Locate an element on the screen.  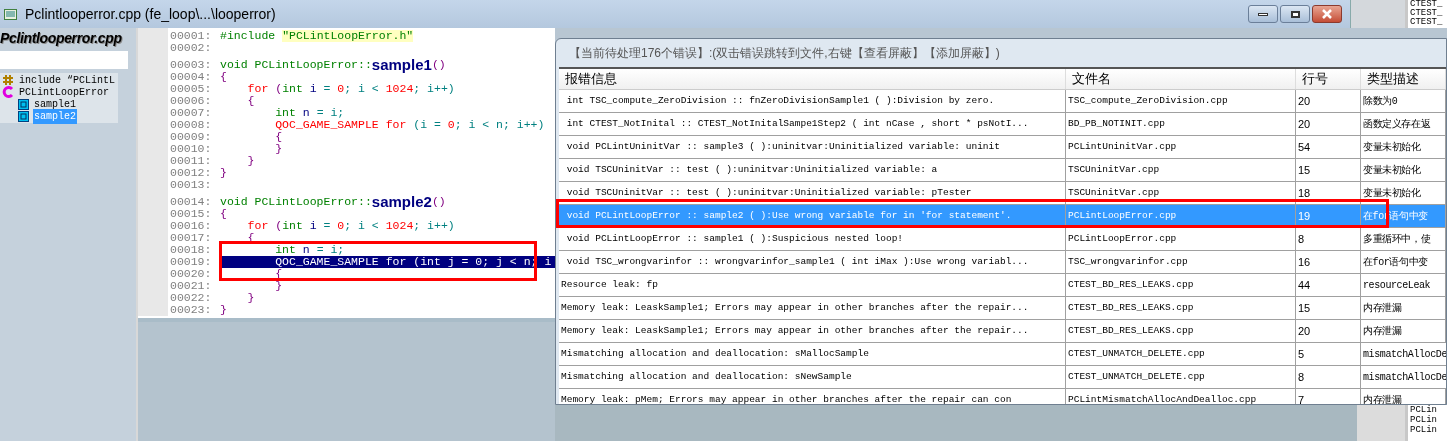
table-cell: 函数定义存在返 is located at coordinates (1403, 124).